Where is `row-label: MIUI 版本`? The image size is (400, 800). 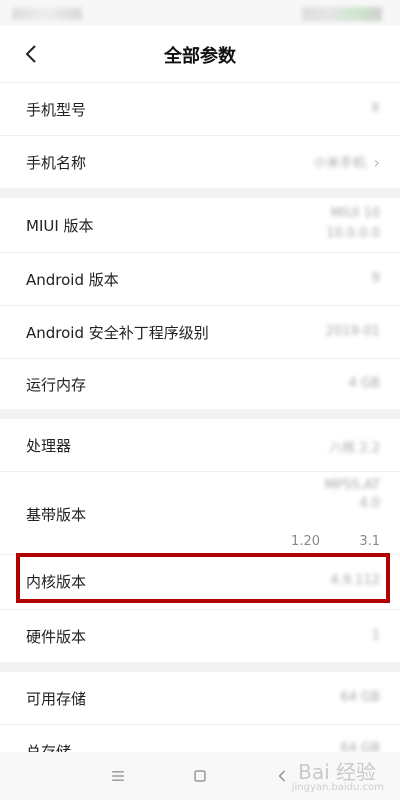
row-label: MIUI 版本 is located at coordinates (60, 226).